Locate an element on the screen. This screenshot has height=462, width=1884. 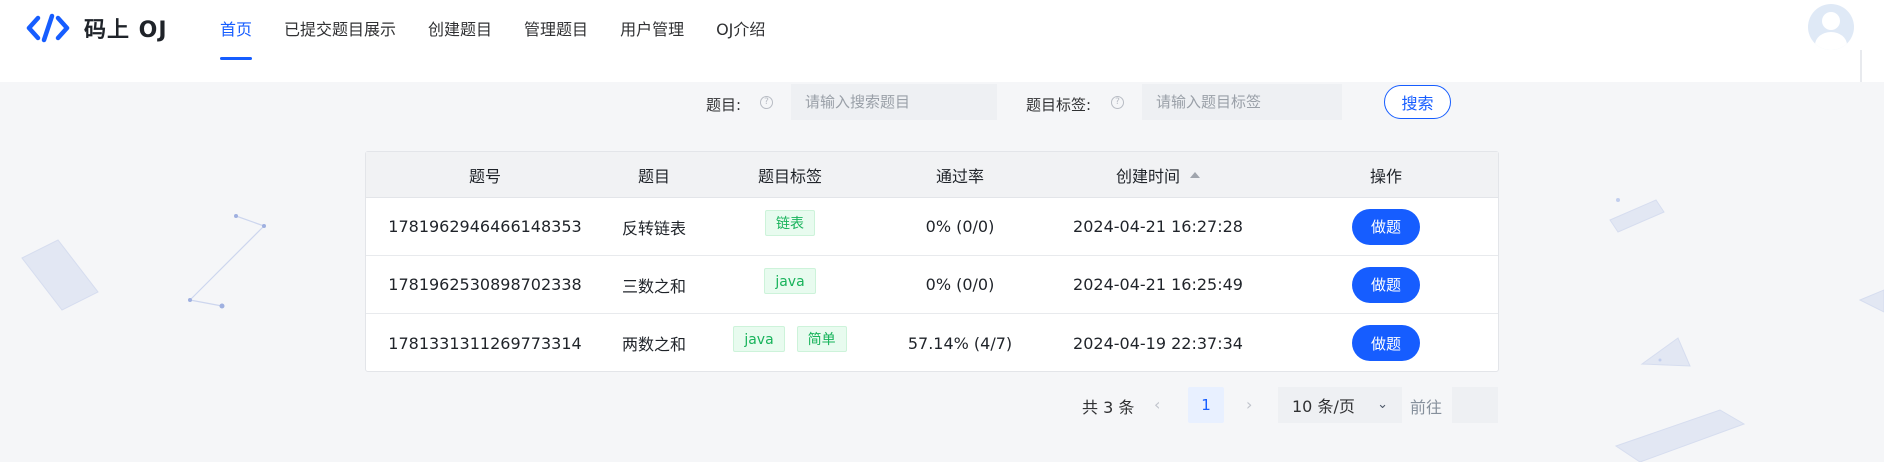
question-id: 1781962530898702338 is located at coordinates (485, 284).